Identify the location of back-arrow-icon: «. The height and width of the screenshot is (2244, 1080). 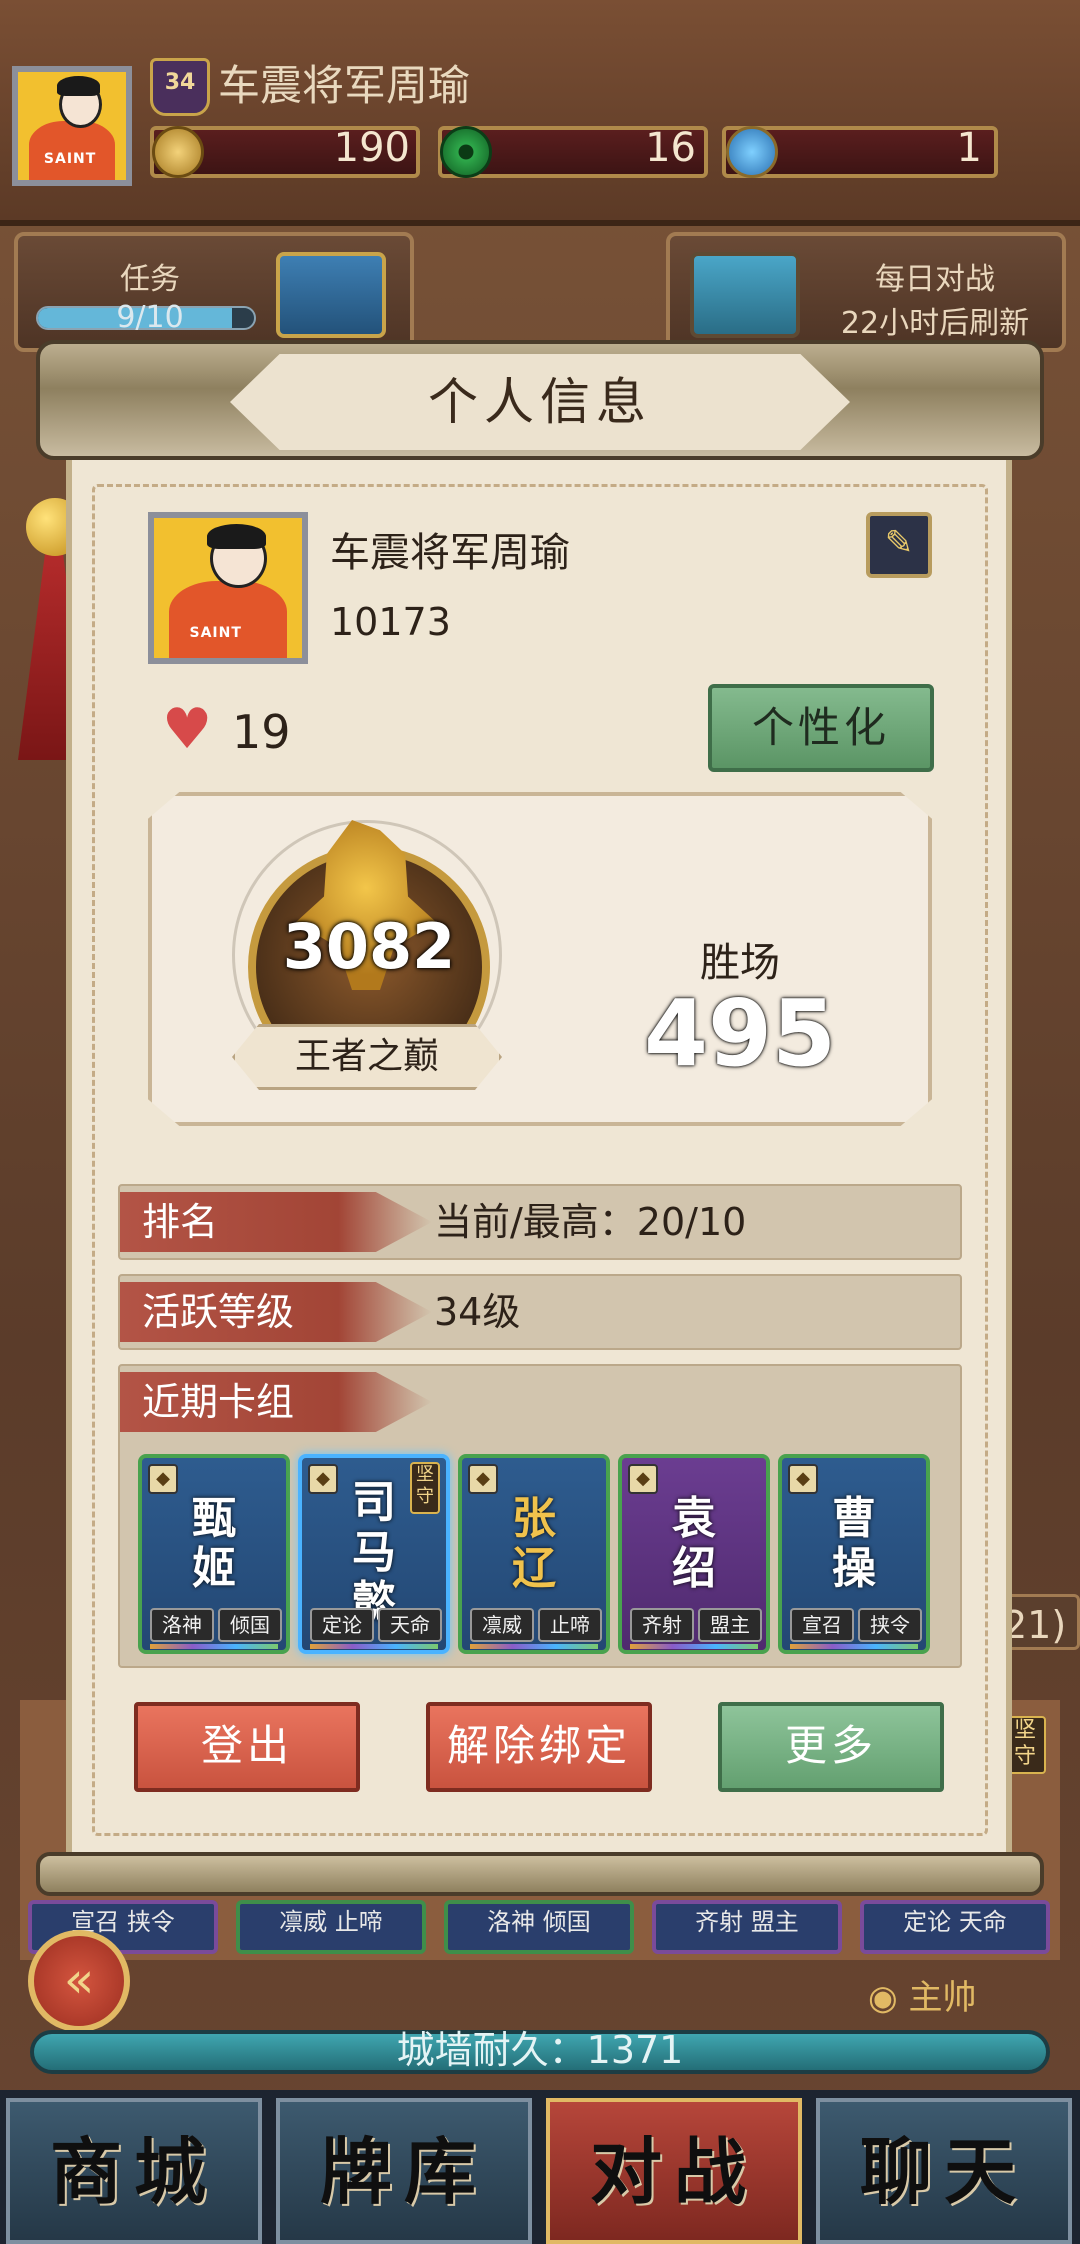
(79, 1980).